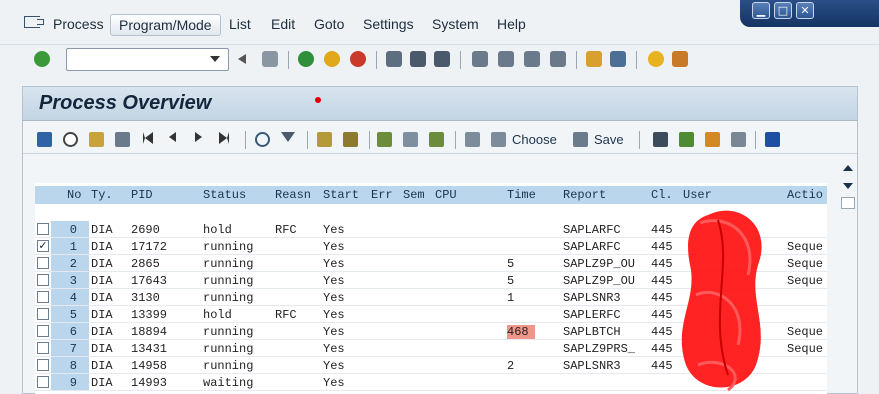 The height and width of the screenshot is (394, 879). I want to click on save-button: Save, so click(609, 140).